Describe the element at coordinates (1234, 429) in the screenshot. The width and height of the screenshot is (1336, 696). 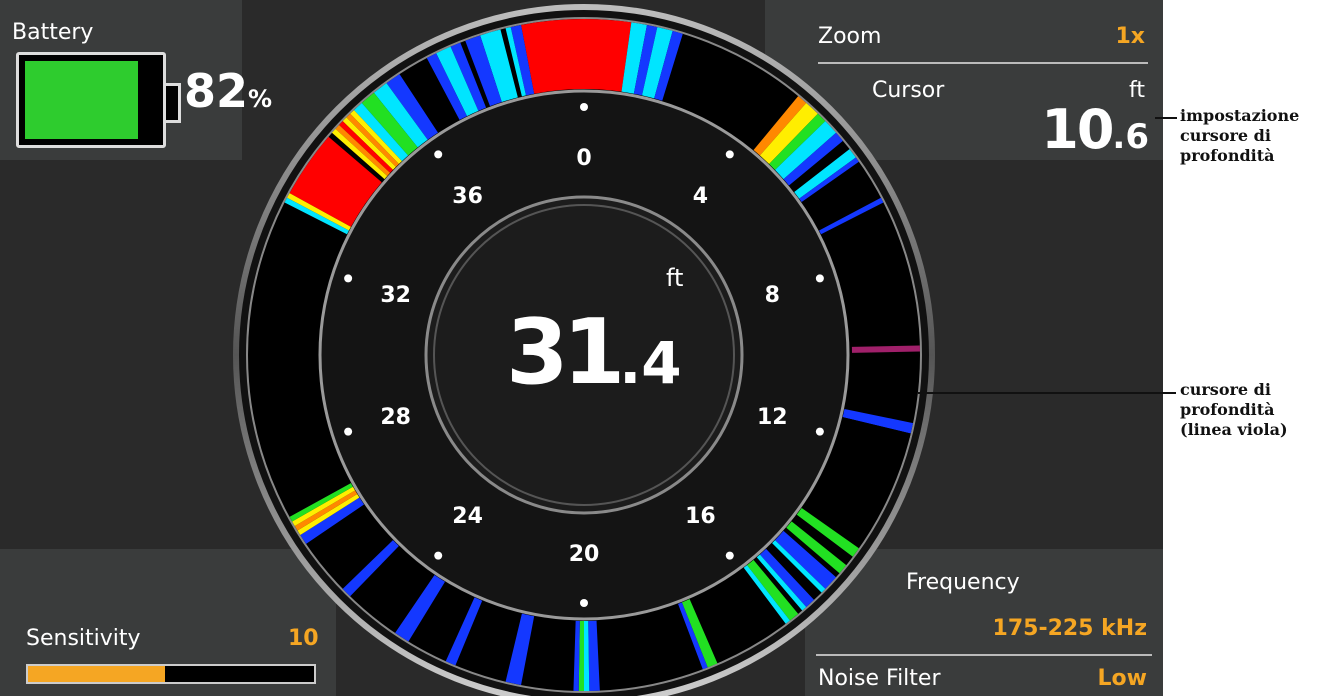
I see `cursor-line-callout-line3: (linea viola)` at that location.